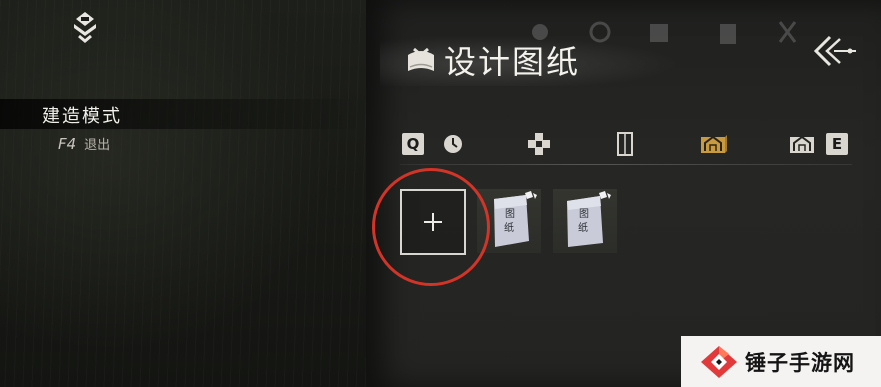 This screenshot has width=881, height=387. Describe the element at coordinates (413, 144) in the screenshot. I see `prev-tab-key: Q` at that location.